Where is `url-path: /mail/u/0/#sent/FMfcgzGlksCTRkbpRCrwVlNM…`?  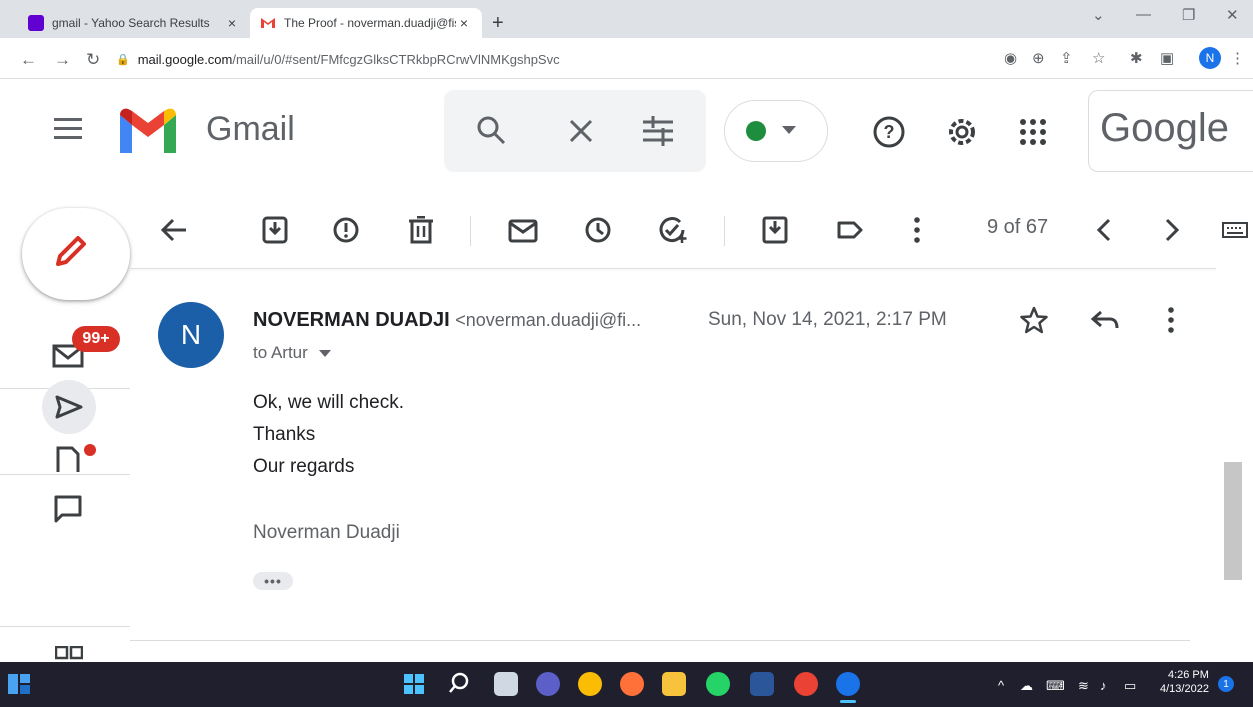 url-path: /mail/u/0/#sent/FMfcgzGlksCTRkbpRCrwVlNM… is located at coordinates (396, 59).